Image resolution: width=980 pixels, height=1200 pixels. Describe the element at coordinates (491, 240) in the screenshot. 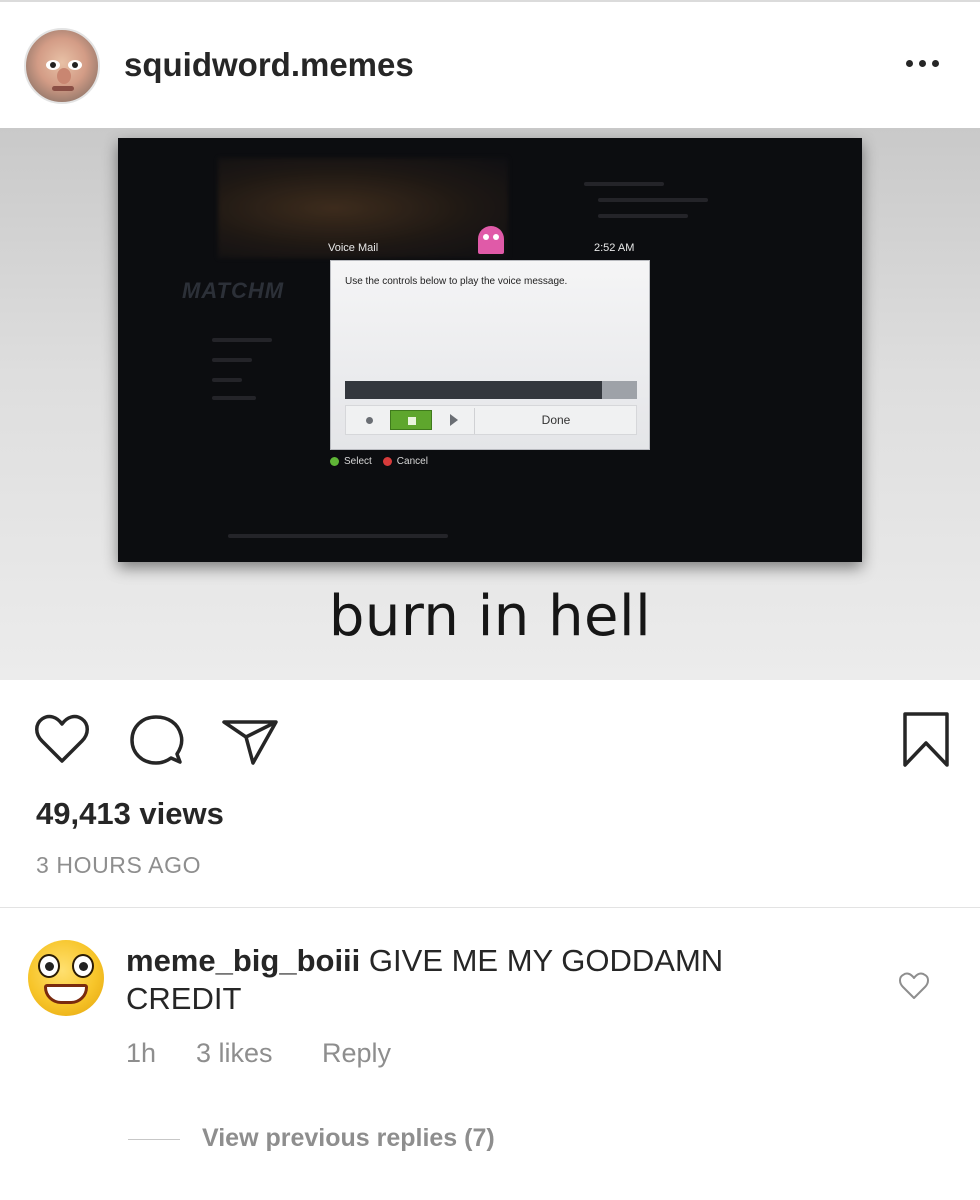

I see `ghost-gamerpic-icon` at that location.